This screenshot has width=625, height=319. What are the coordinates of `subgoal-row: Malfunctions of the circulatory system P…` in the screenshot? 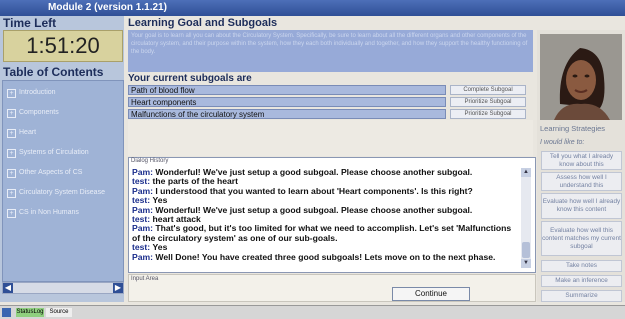 It's located at (328, 114).